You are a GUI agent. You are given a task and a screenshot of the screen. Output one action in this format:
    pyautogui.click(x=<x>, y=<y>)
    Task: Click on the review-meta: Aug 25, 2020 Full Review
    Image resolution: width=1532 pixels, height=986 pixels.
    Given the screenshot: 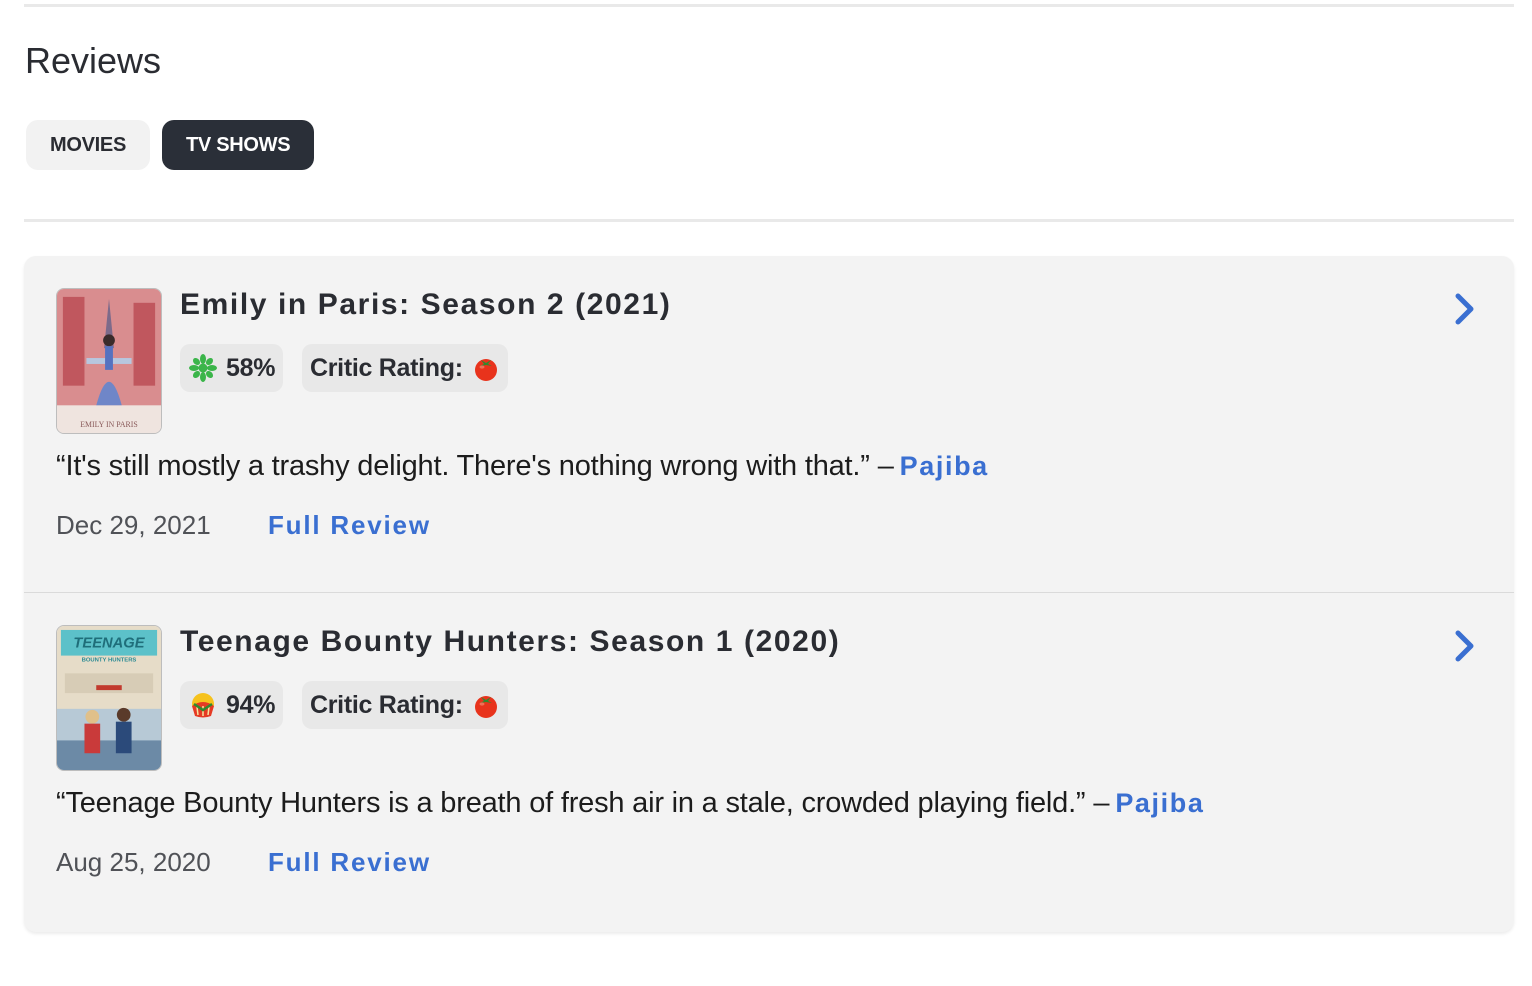 What is the action you would take?
    pyautogui.click(x=243, y=862)
    